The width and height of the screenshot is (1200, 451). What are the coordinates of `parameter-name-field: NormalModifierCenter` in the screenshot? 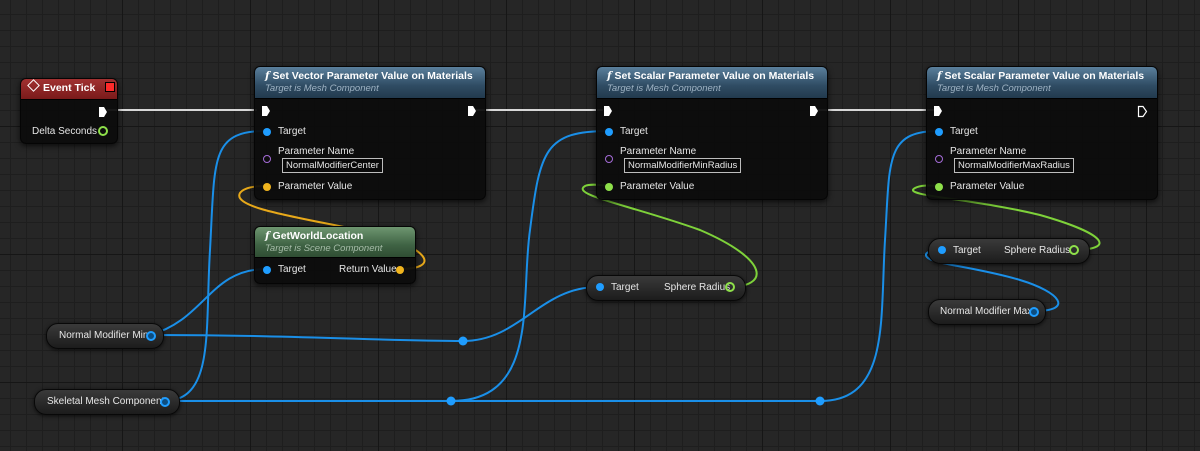 It's located at (332, 165).